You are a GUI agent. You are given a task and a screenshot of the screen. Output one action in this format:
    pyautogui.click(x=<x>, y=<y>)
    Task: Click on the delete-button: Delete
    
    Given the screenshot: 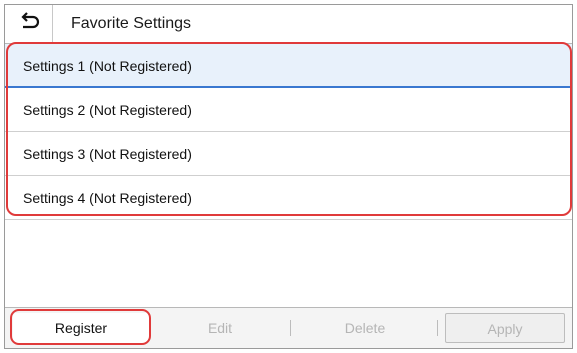 What is the action you would take?
    pyautogui.click(x=365, y=328)
    